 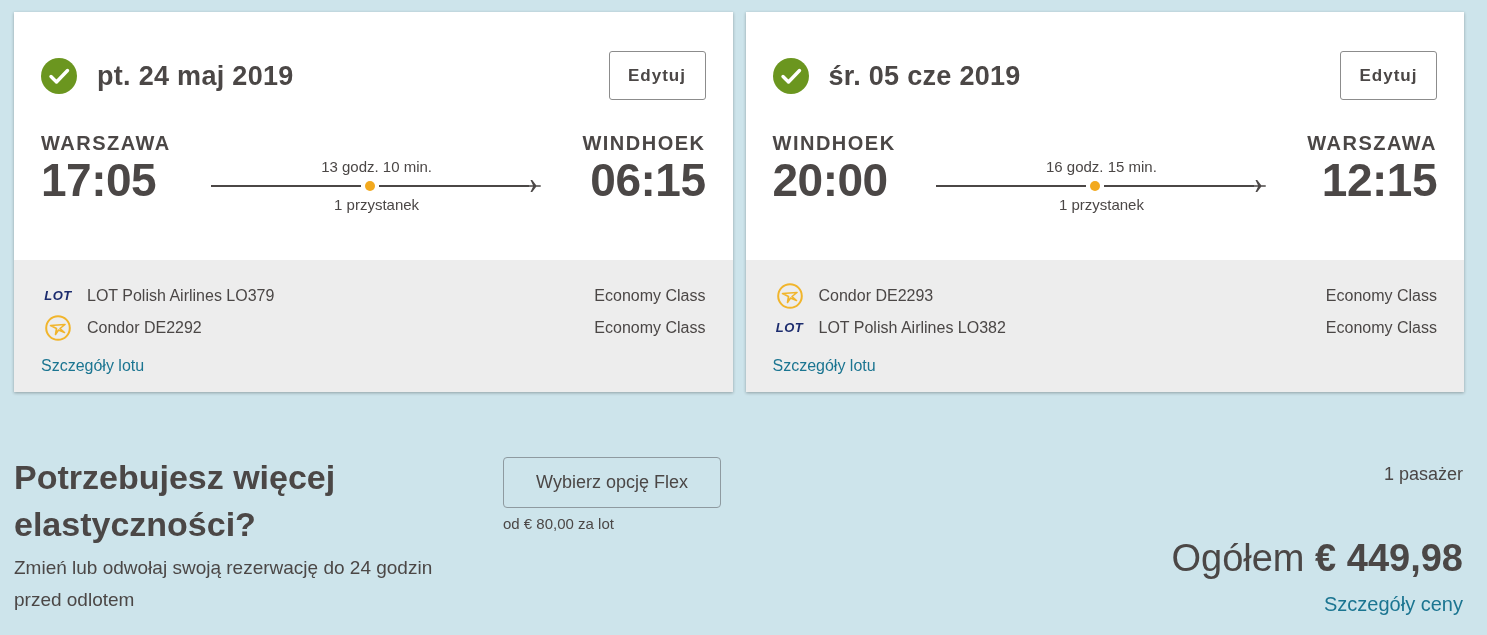 I want to click on price-details-link: Szczegóły ceny, so click(x=1393, y=604).